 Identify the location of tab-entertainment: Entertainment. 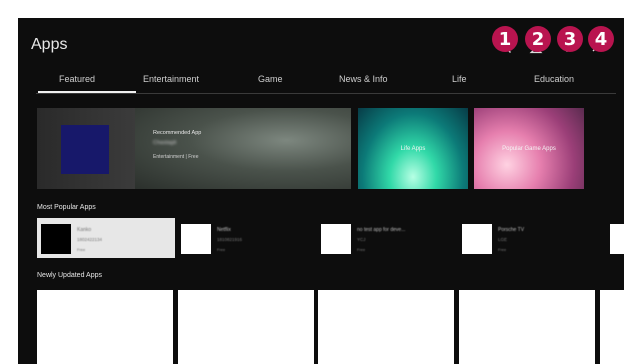
(171, 79).